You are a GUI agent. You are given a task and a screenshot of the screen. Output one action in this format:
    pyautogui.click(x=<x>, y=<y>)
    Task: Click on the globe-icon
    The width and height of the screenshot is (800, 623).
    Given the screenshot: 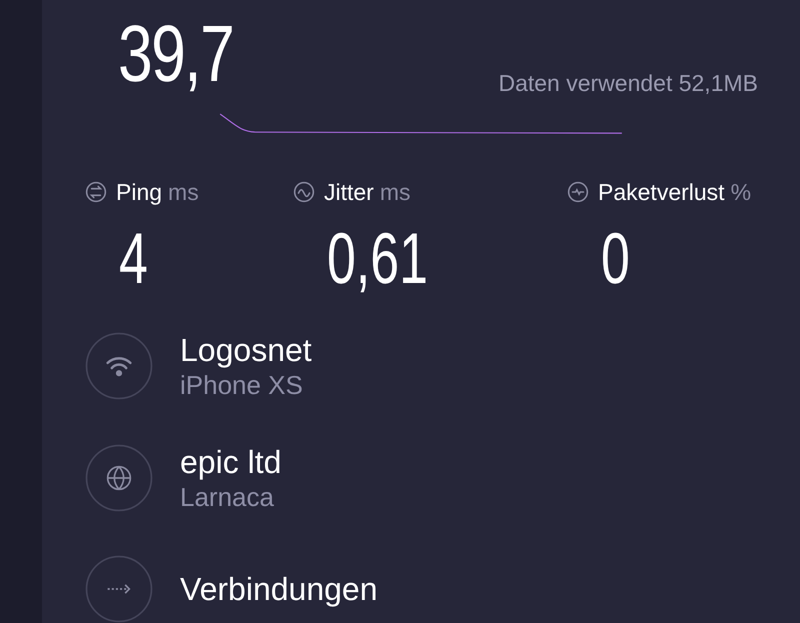 What is the action you would take?
    pyautogui.click(x=119, y=478)
    